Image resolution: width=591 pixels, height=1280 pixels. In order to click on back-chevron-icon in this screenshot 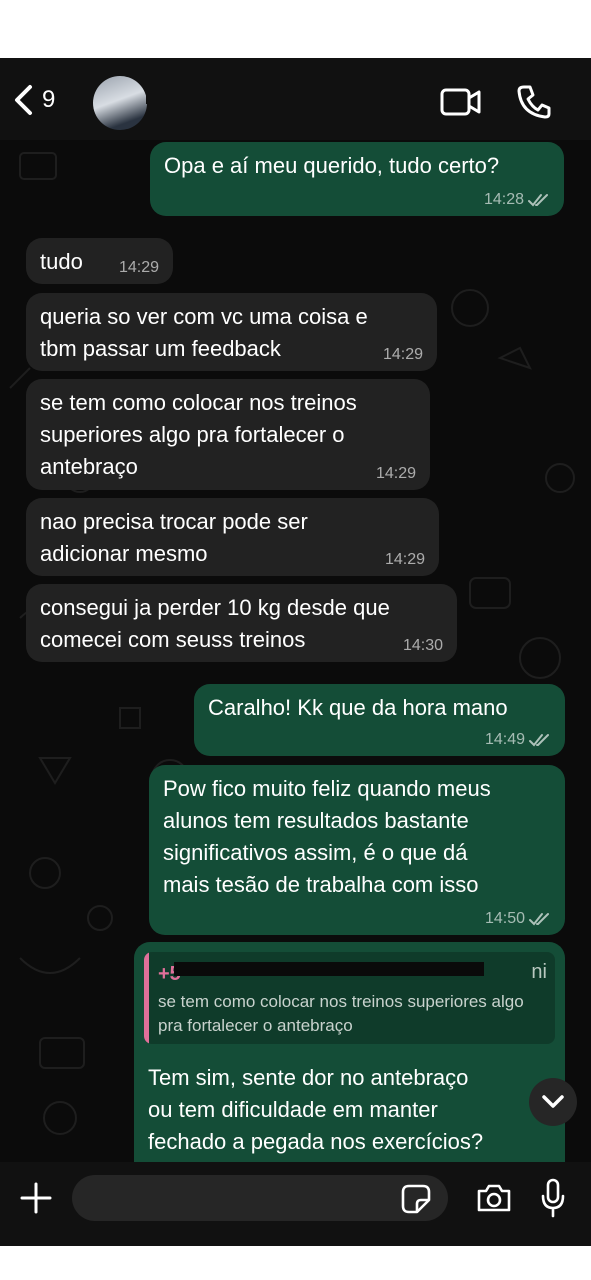, I will do `click(23, 100)`.